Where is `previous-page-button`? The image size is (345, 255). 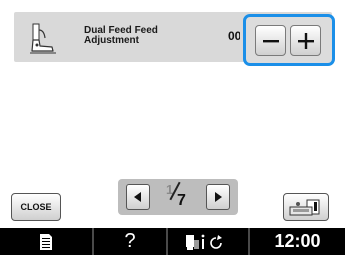 previous-page-button is located at coordinates (138, 197).